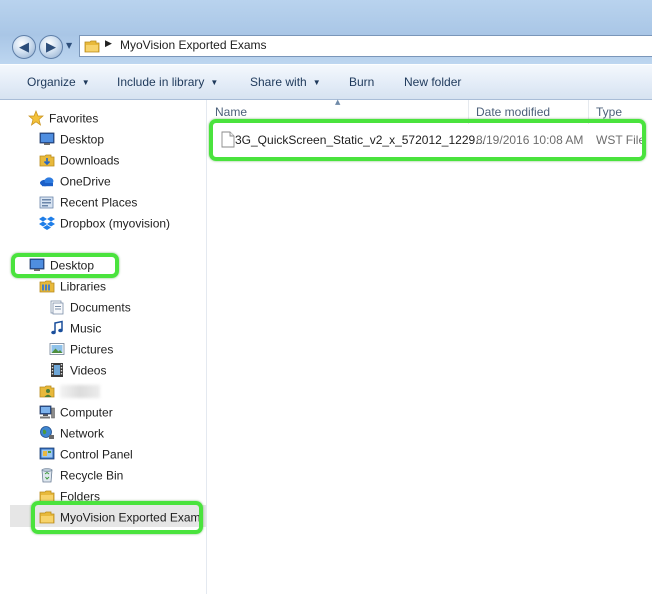  I want to click on address-path: MyoVision Exported Exams, so click(193, 45).